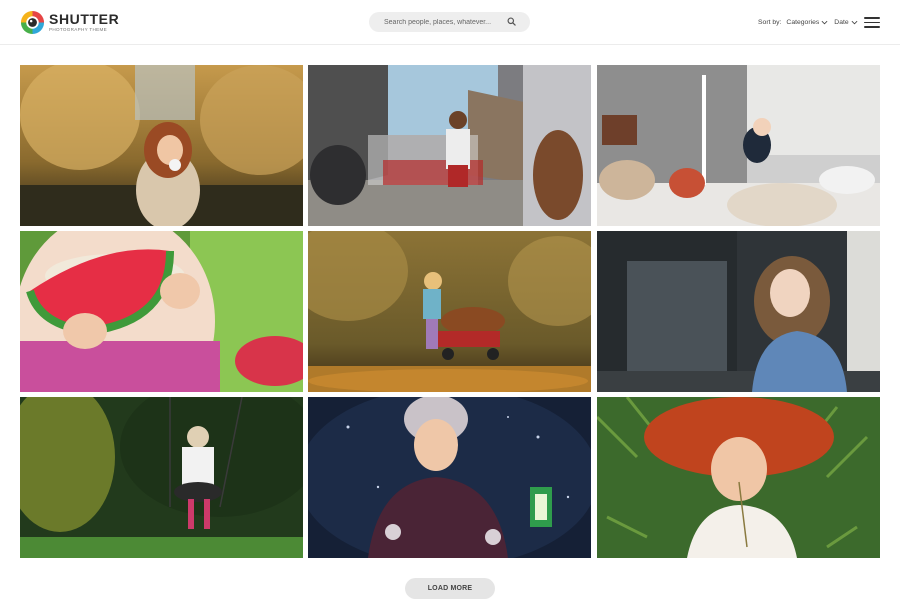 This screenshot has width=900, height=600. Describe the element at coordinates (770, 22) in the screenshot. I see `sort-by-label: Sort by:` at that location.